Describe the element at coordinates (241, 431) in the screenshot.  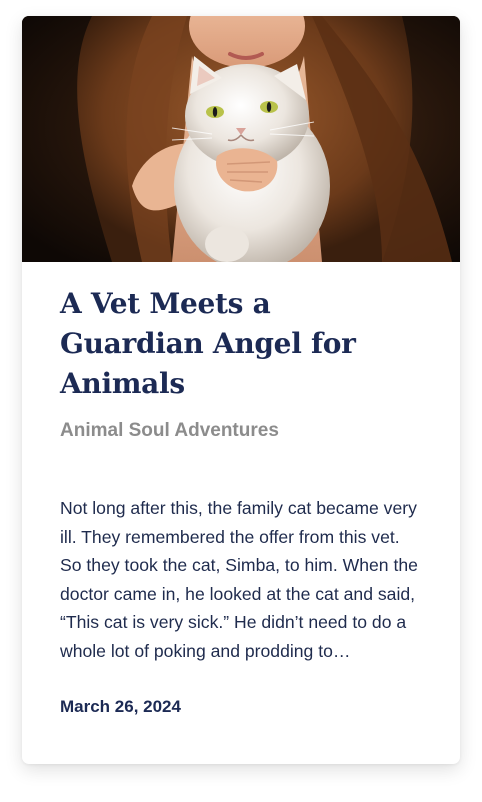
I see `article-category: Animal Soul Adventures` at that location.